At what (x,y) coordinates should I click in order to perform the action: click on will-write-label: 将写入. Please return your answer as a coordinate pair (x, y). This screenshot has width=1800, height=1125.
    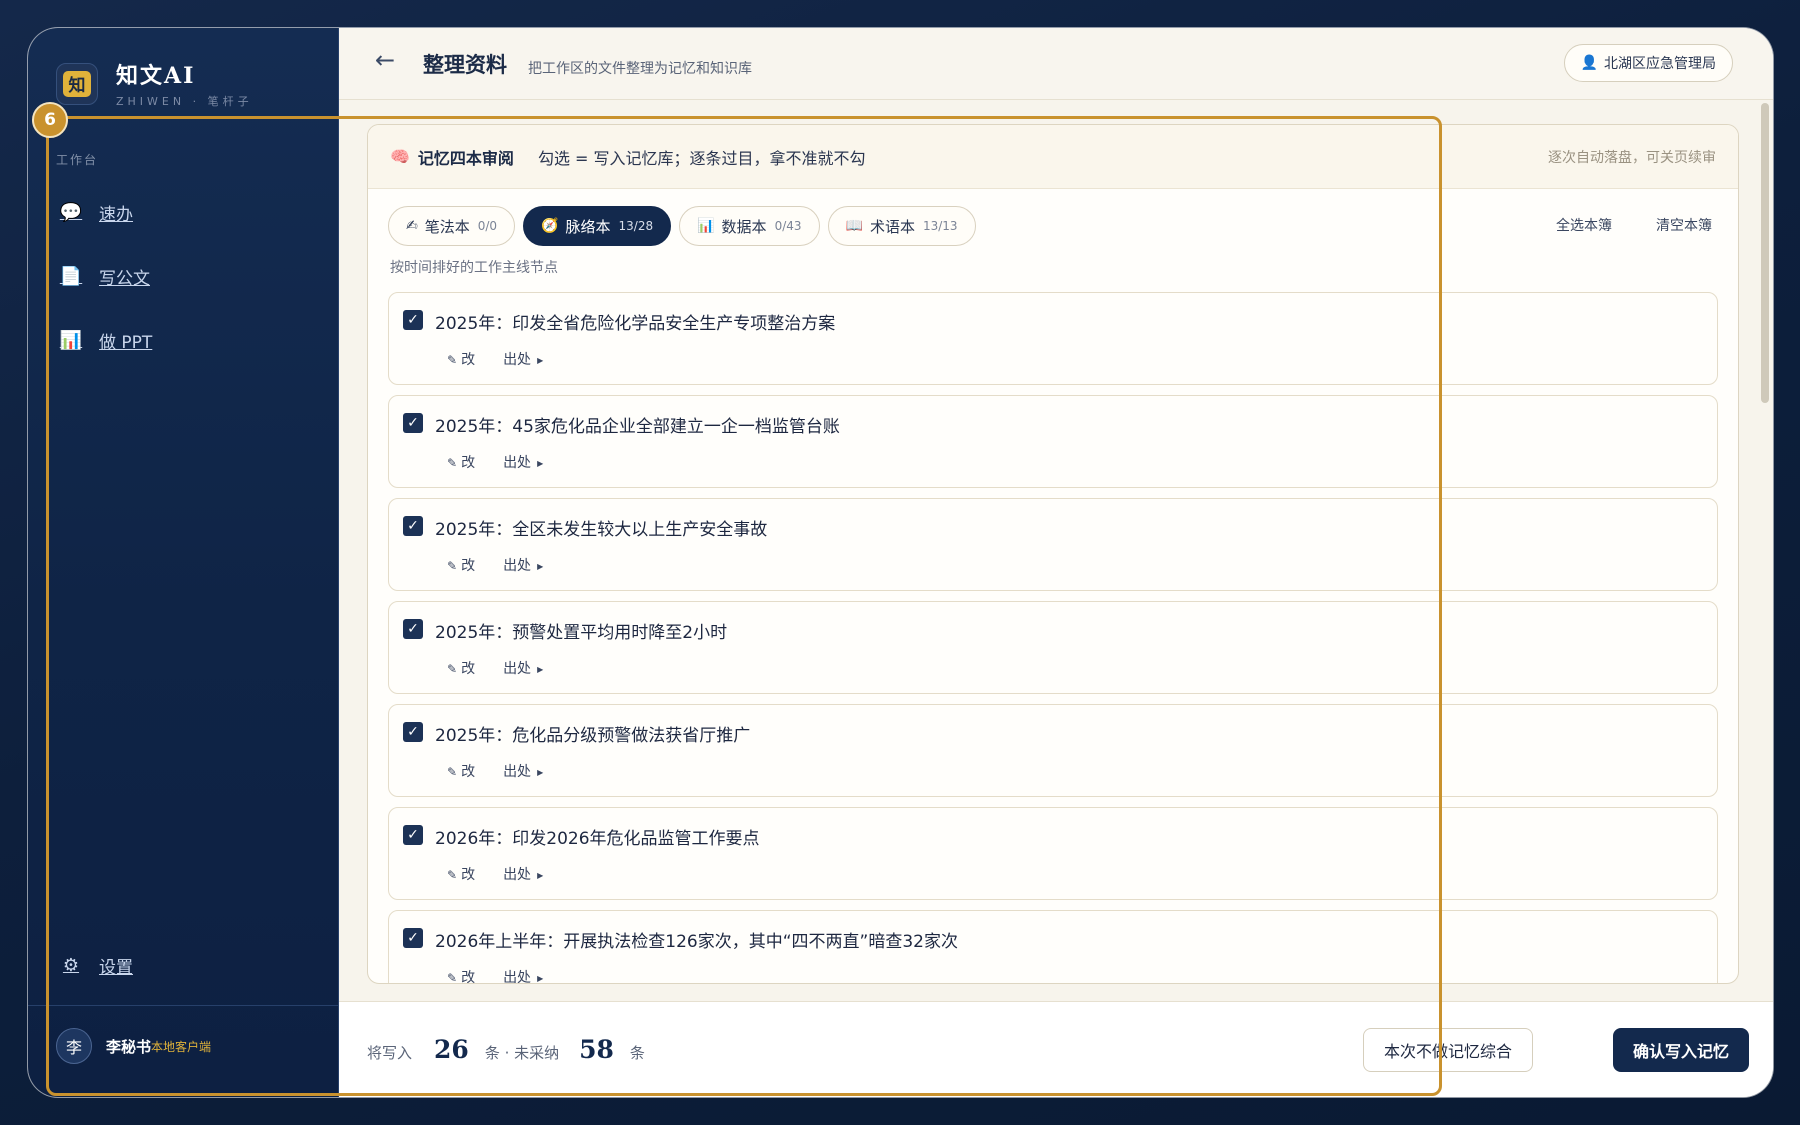
    Looking at the image, I should click on (390, 1053).